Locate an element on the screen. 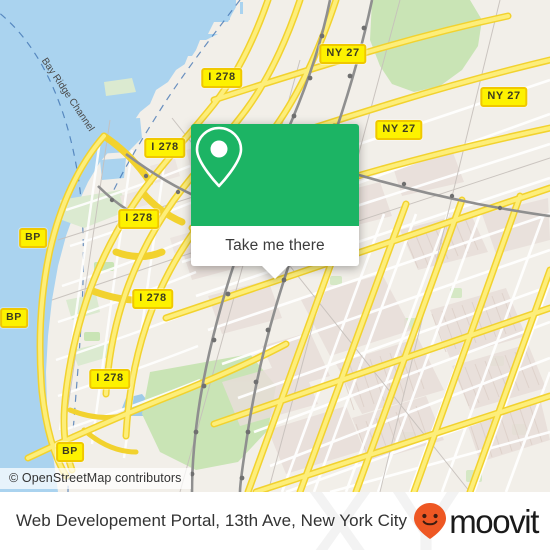 This screenshot has height=550, width=550. map-pin-icon is located at coordinates (219, 157).